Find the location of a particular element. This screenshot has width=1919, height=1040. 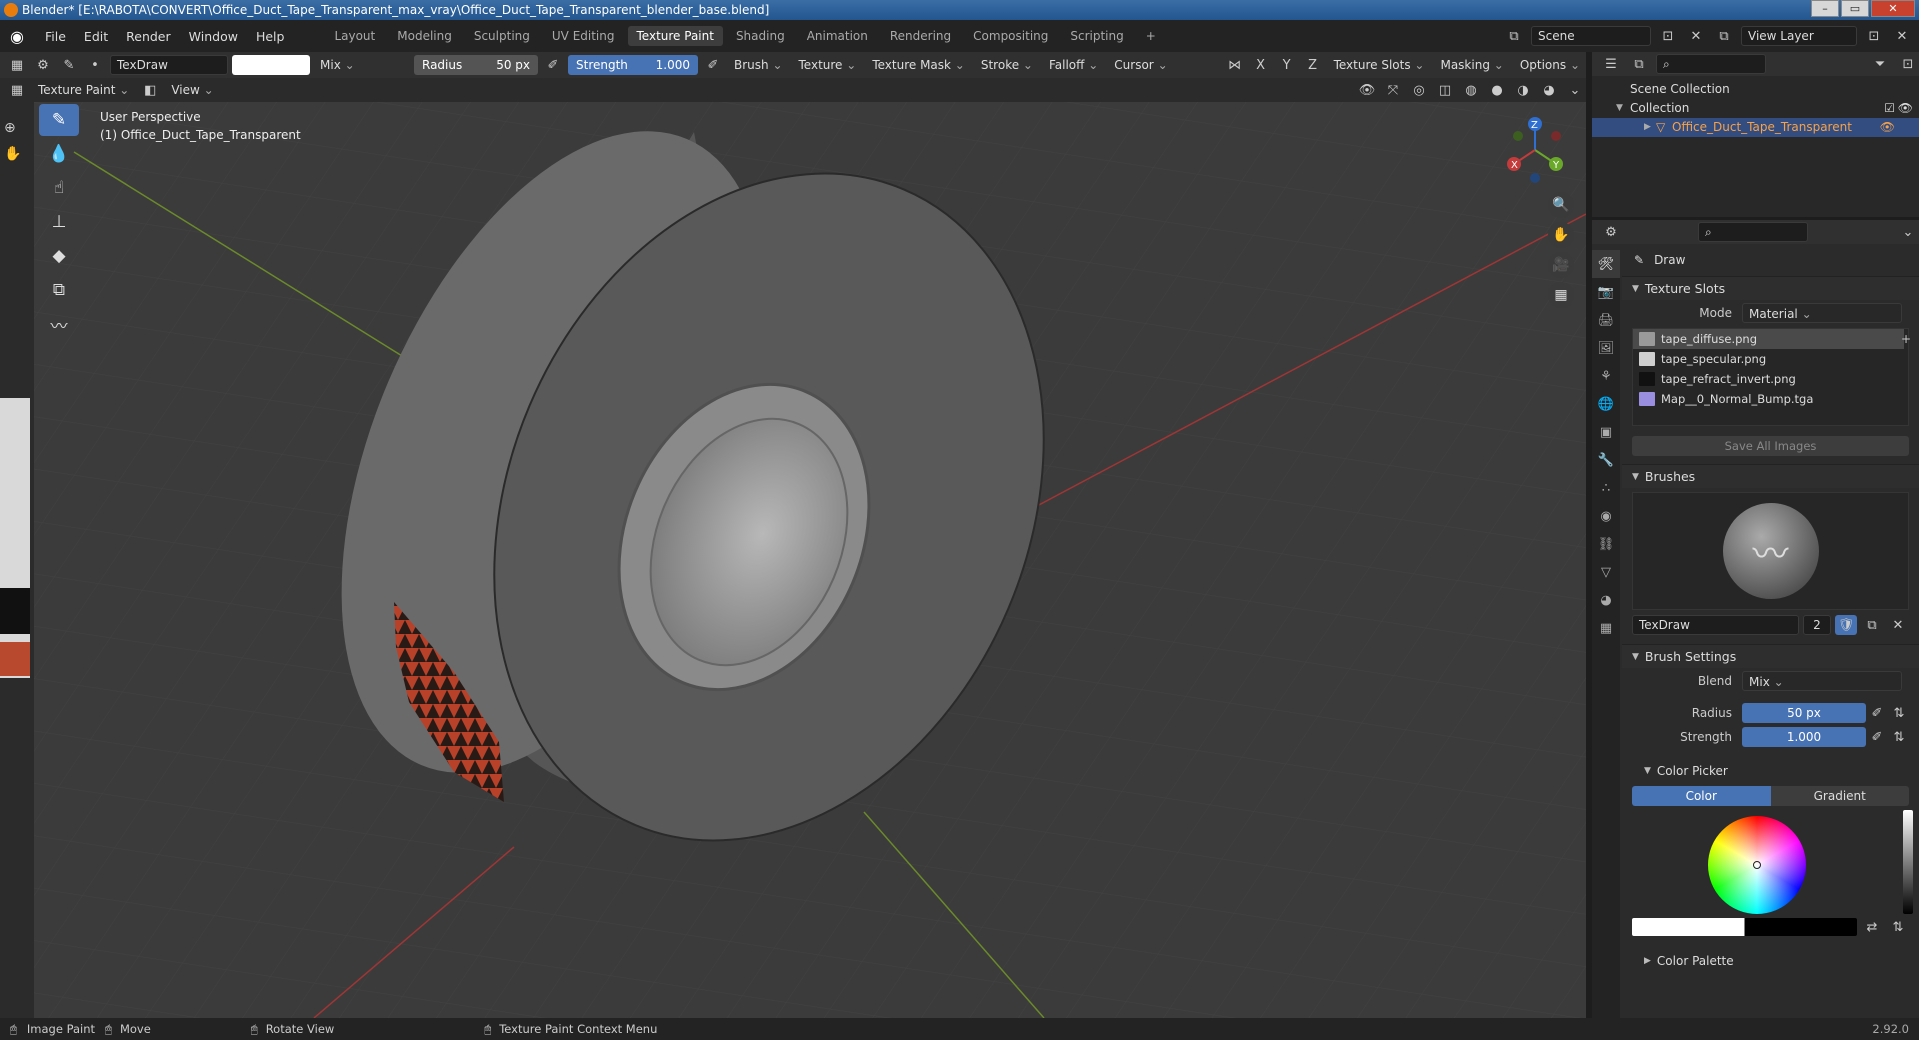

mirror-x-toggle: X is located at coordinates (1261, 65).